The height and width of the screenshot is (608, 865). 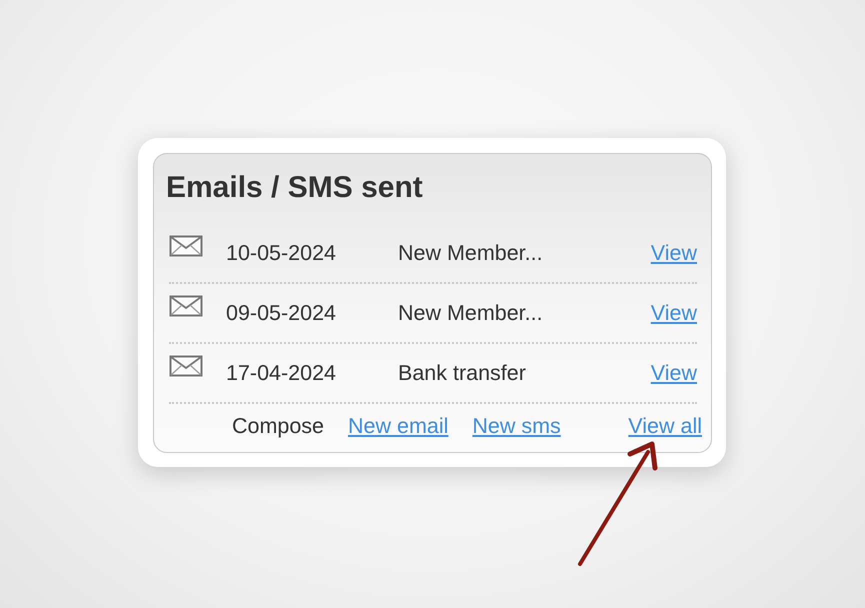 I want to click on panel-title: Emails / SMS sent, so click(x=295, y=188).